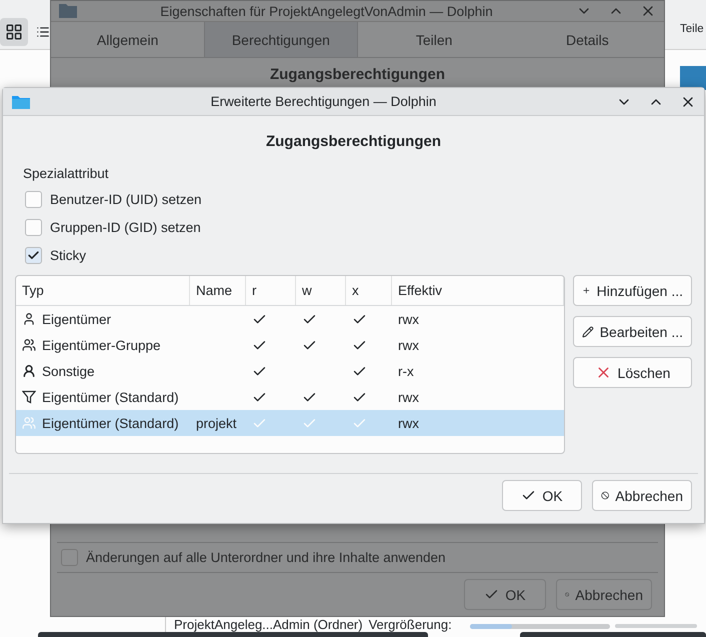  What do you see at coordinates (103, 290) in the screenshot?
I see `column-header: Typ` at bounding box center [103, 290].